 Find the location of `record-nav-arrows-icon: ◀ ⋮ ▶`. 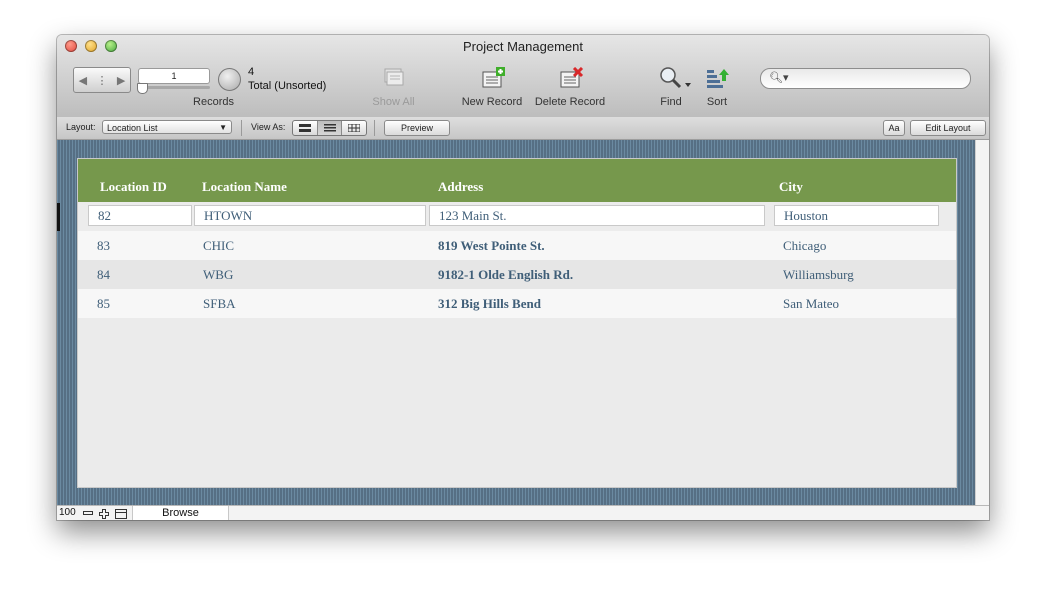

record-nav-arrows-icon: ◀ ⋮ ▶ is located at coordinates (102, 80).